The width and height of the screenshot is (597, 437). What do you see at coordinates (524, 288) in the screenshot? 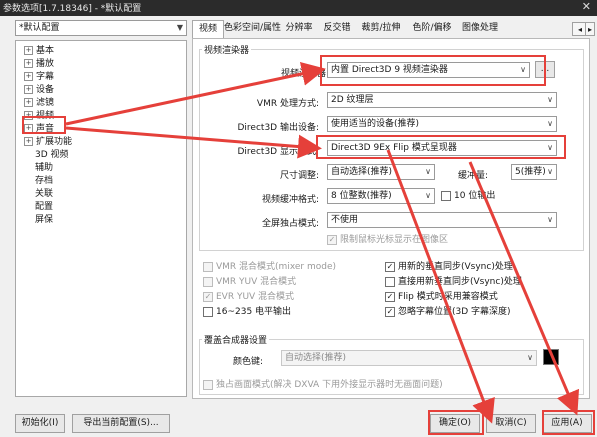
I see `arrow-to-apply` at bounding box center [524, 288].